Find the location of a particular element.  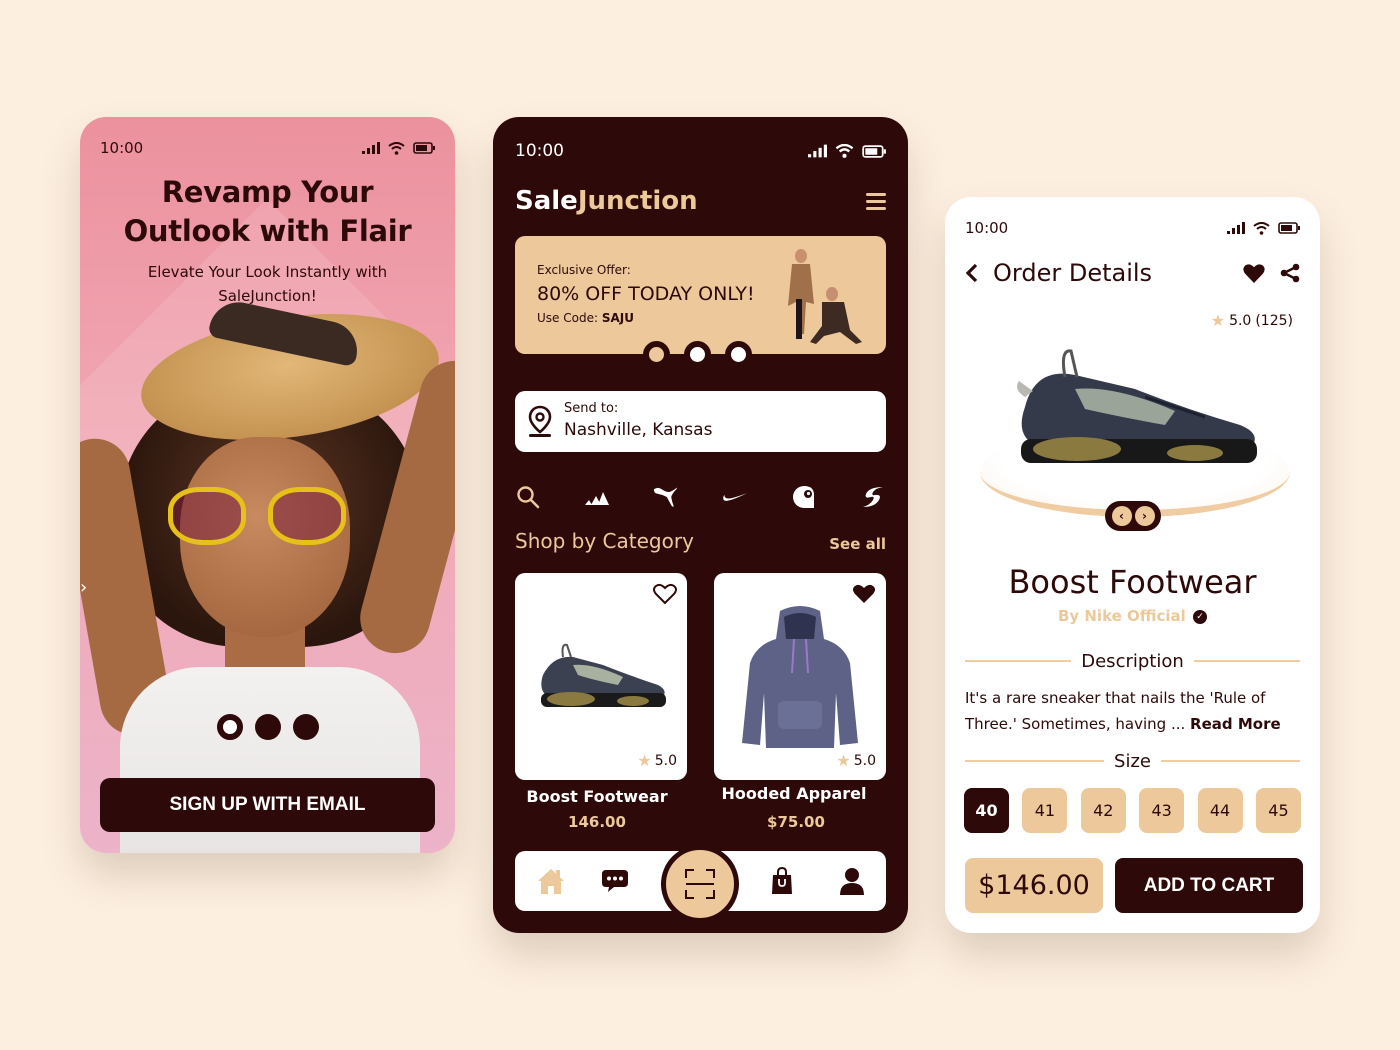

size-option: 44 is located at coordinates (1220, 810).